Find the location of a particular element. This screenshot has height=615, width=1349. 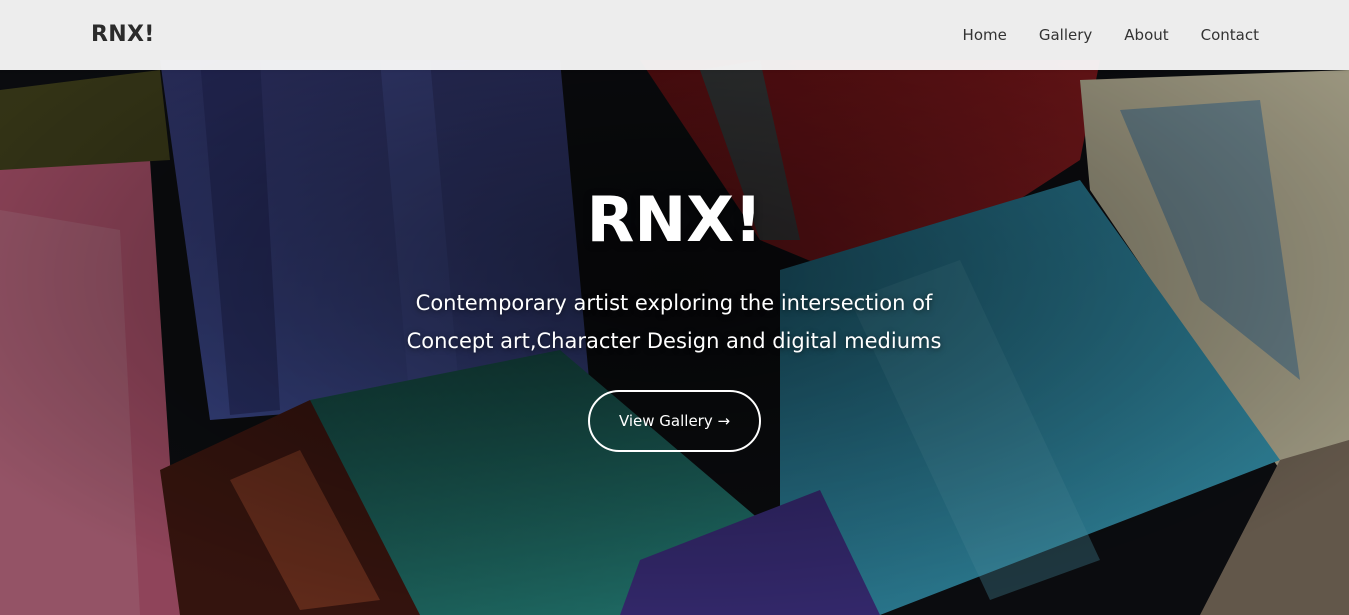

nav-link-gallery: Gallery is located at coordinates (1065, 35).